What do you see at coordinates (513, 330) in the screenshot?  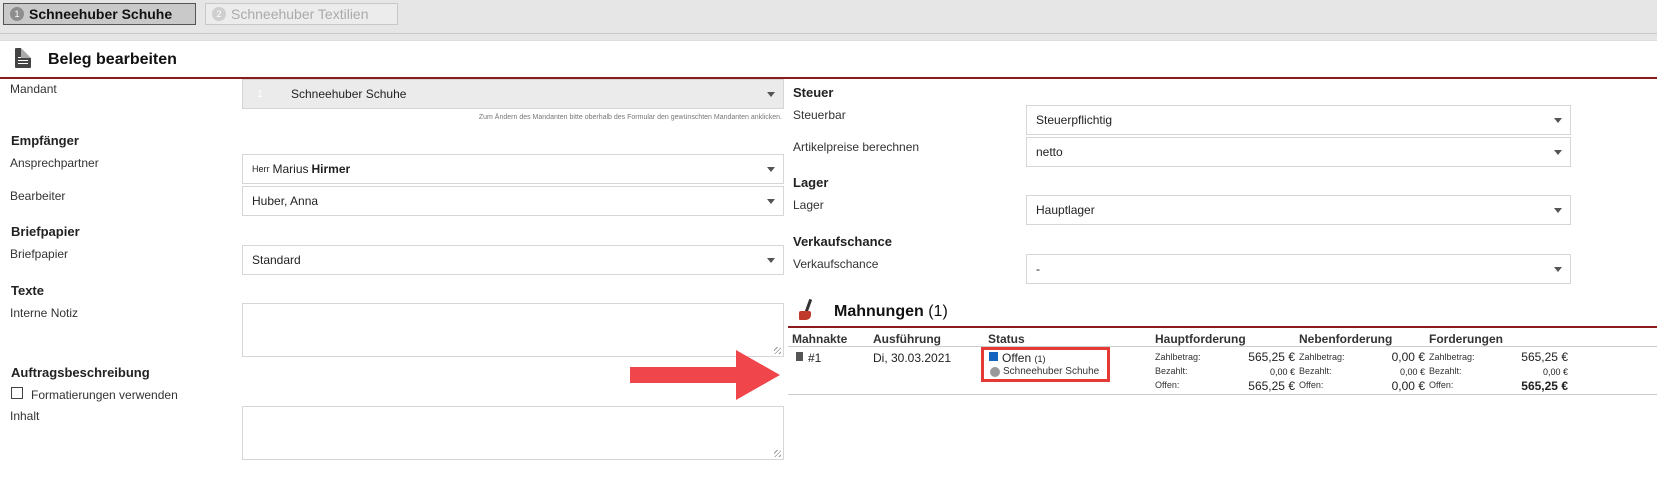 I see `interne-notiz-textarea` at bounding box center [513, 330].